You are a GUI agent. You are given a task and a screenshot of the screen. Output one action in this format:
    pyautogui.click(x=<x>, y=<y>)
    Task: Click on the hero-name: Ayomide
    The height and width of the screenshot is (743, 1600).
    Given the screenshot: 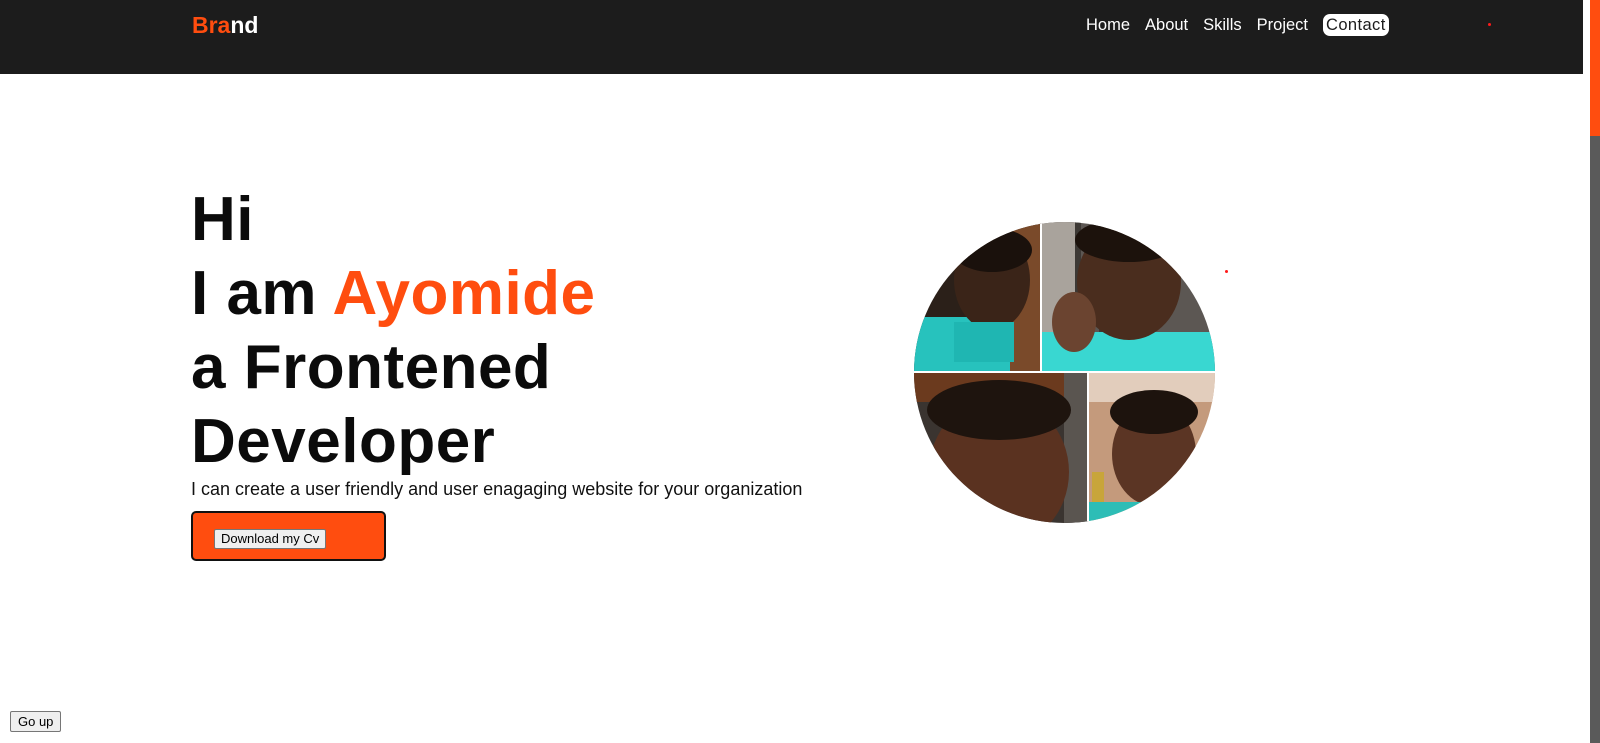 What is the action you would take?
    pyautogui.click(x=464, y=293)
    